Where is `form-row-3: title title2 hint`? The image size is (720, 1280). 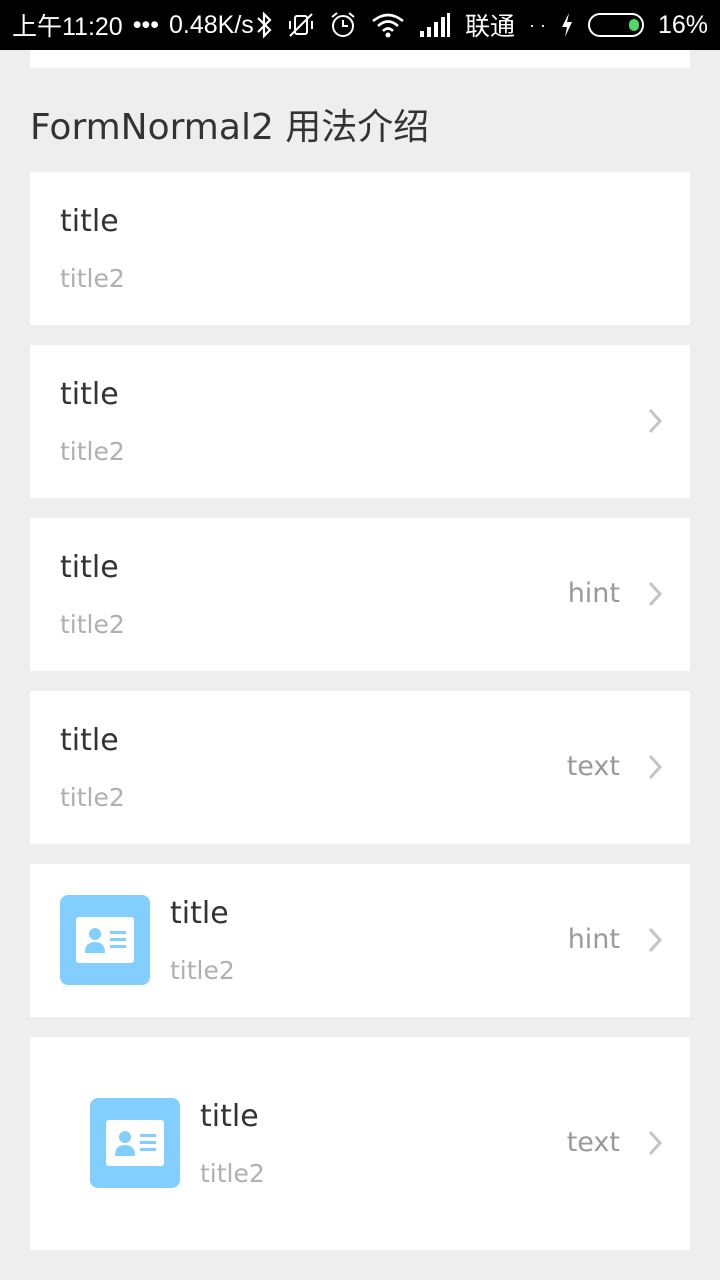 form-row-3: title title2 hint is located at coordinates (360, 594).